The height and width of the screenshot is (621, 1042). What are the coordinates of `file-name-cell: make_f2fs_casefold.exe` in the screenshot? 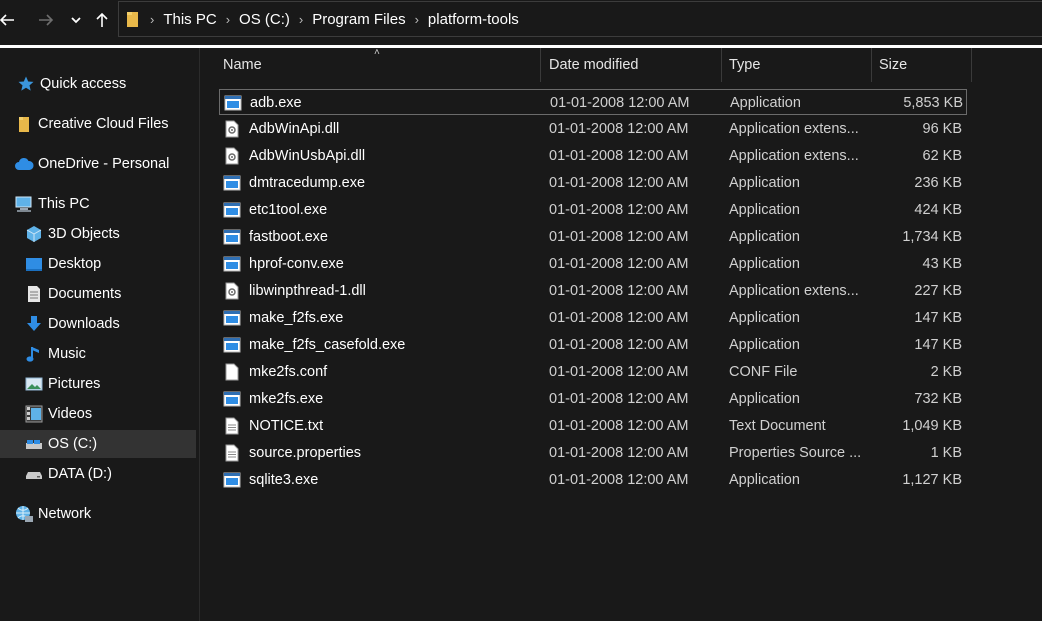 It's located at (381, 345).